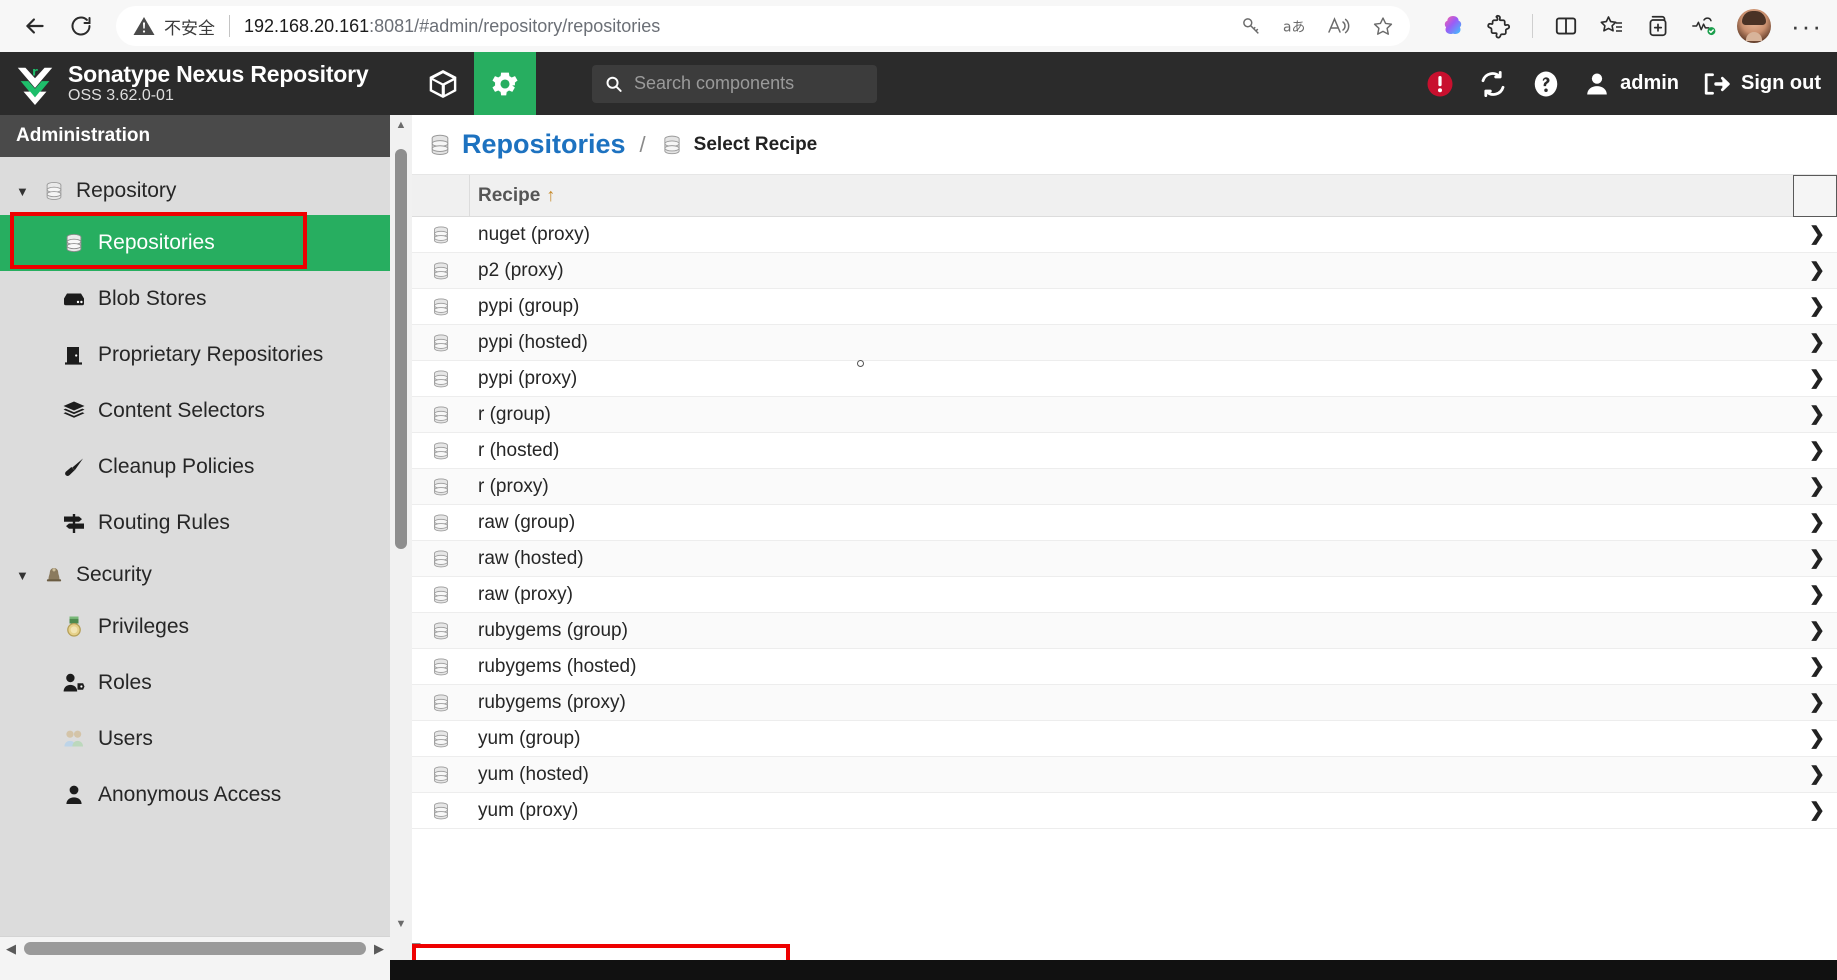 This screenshot has width=1837, height=980. What do you see at coordinates (529, 306) in the screenshot?
I see `recipe-name: pypi (group)` at bounding box center [529, 306].